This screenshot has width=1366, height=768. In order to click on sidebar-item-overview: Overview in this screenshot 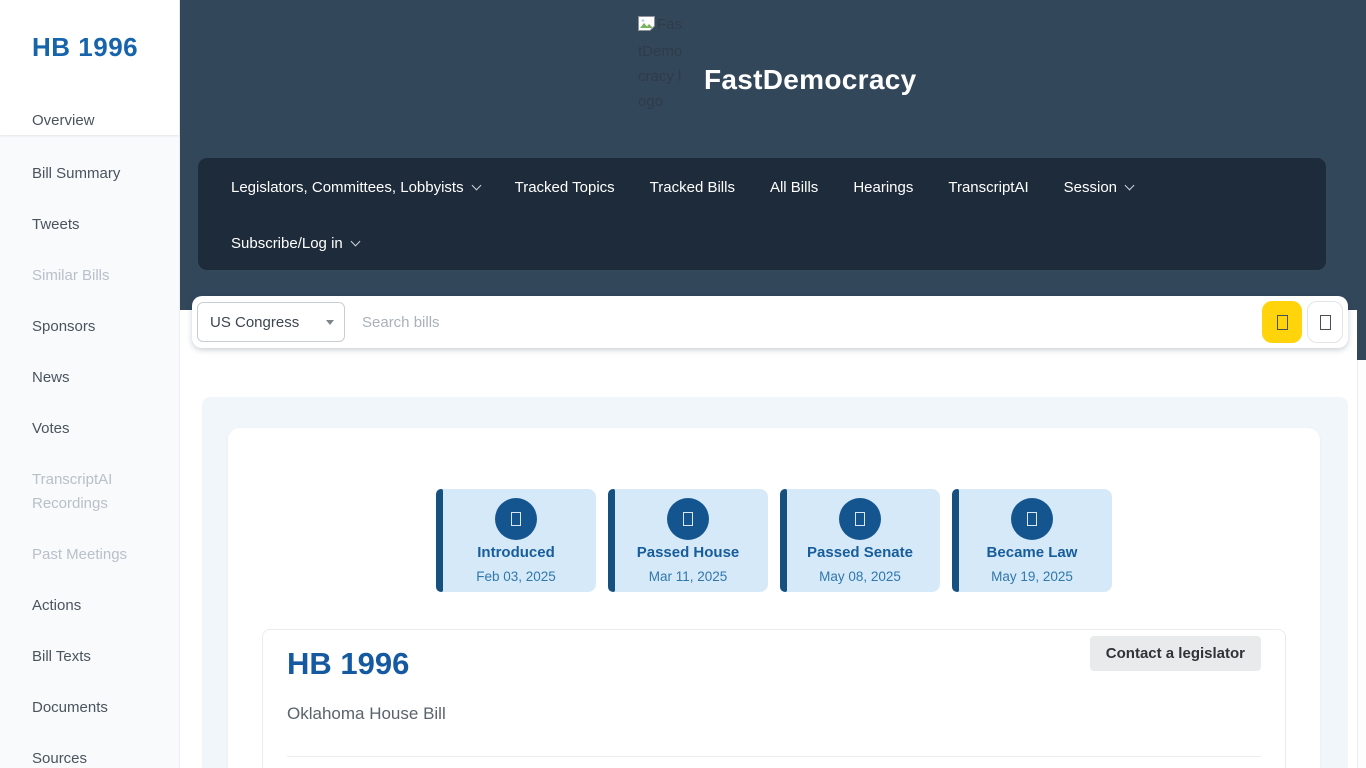, I will do `click(63, 120)`.